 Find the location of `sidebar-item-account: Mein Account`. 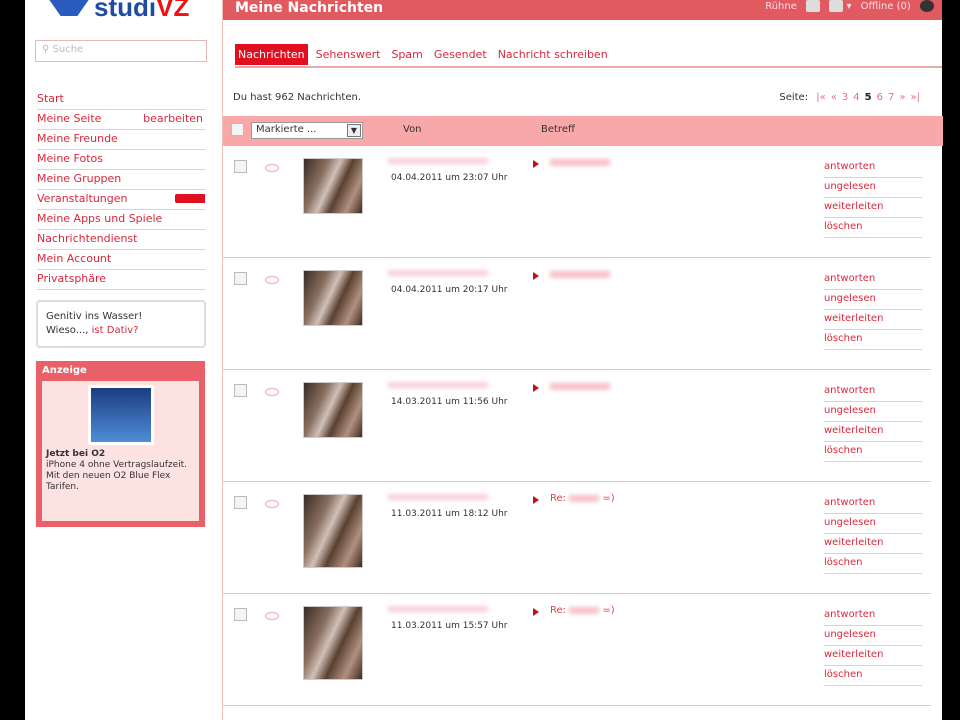

sidebar-item-account: Mein Account is located at coordinates (121, 260).